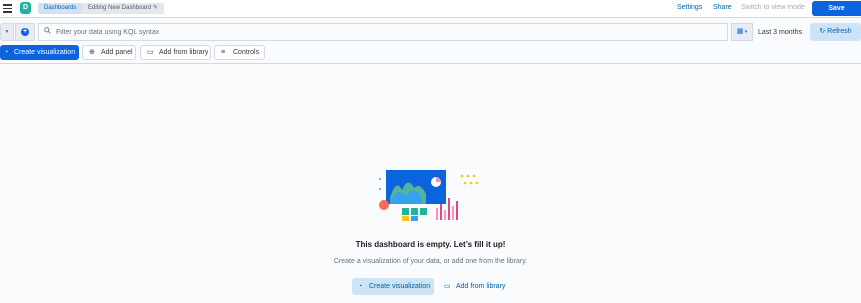  What do you see at coordinates (45, 52) in the screenshot?
I see `create-visualization-label: Create visualization` at bounding box center [45, 52].